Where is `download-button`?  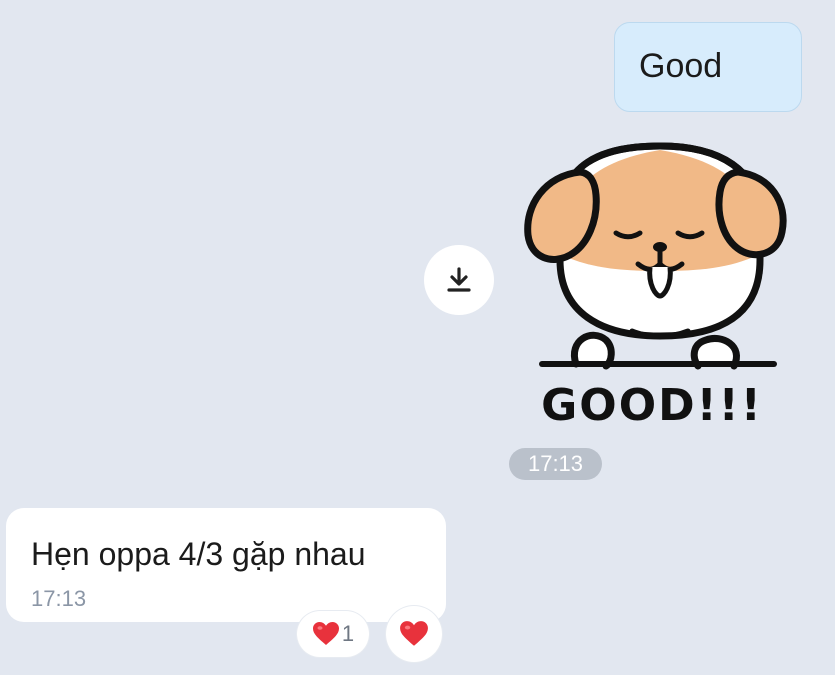 download-button is located at coordinates (459, 280).